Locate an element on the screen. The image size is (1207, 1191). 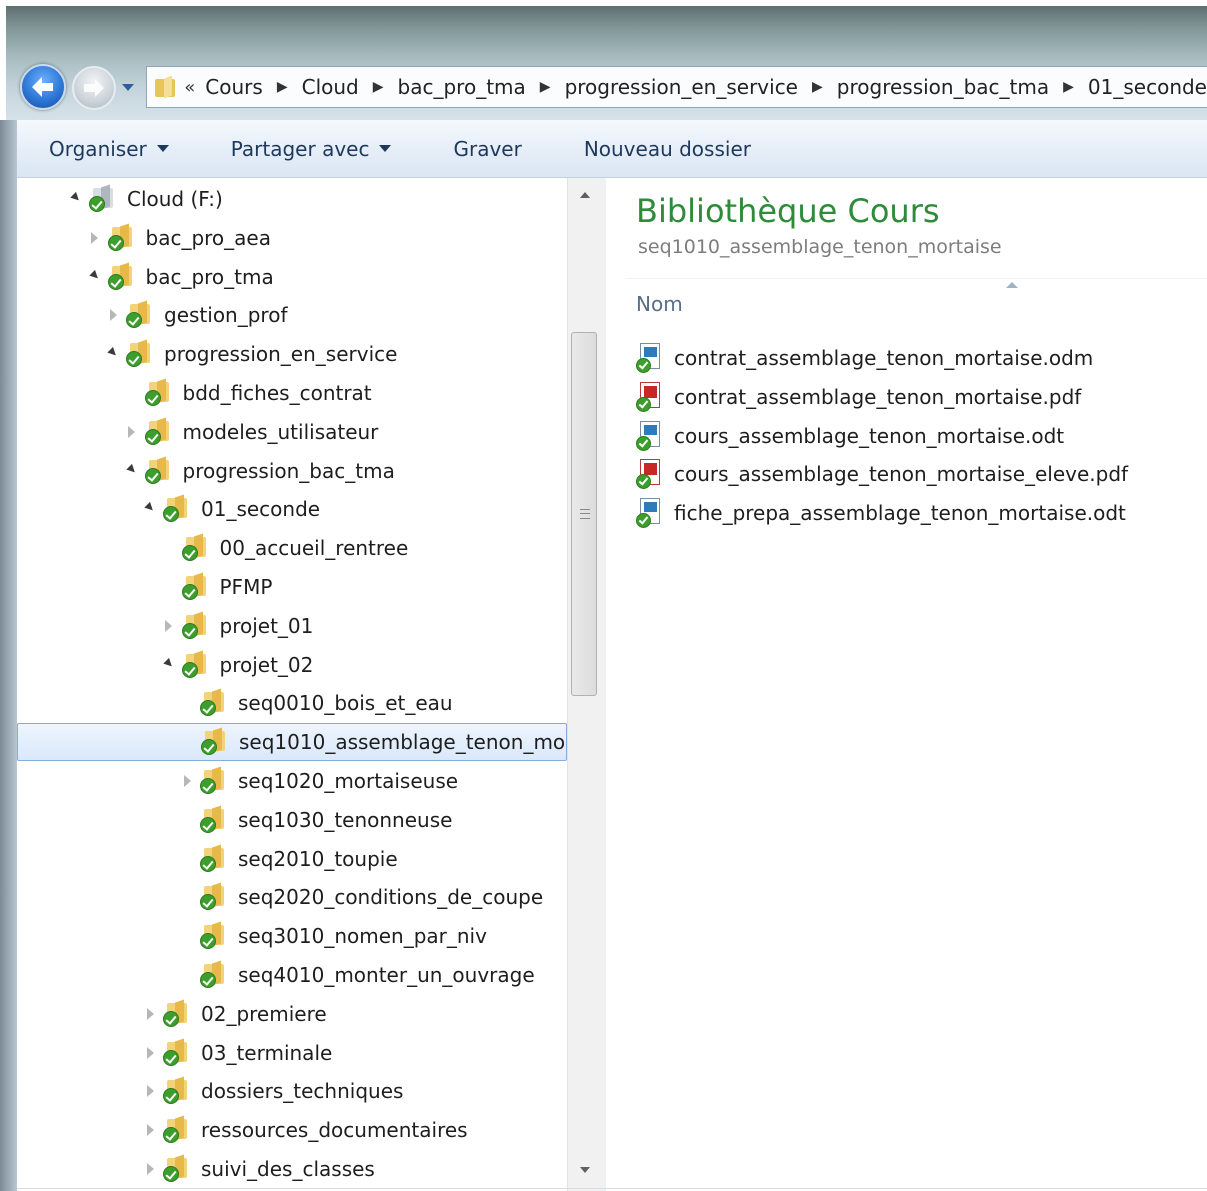
tree-item: gestion_prof is located at coordinates (292, 315).